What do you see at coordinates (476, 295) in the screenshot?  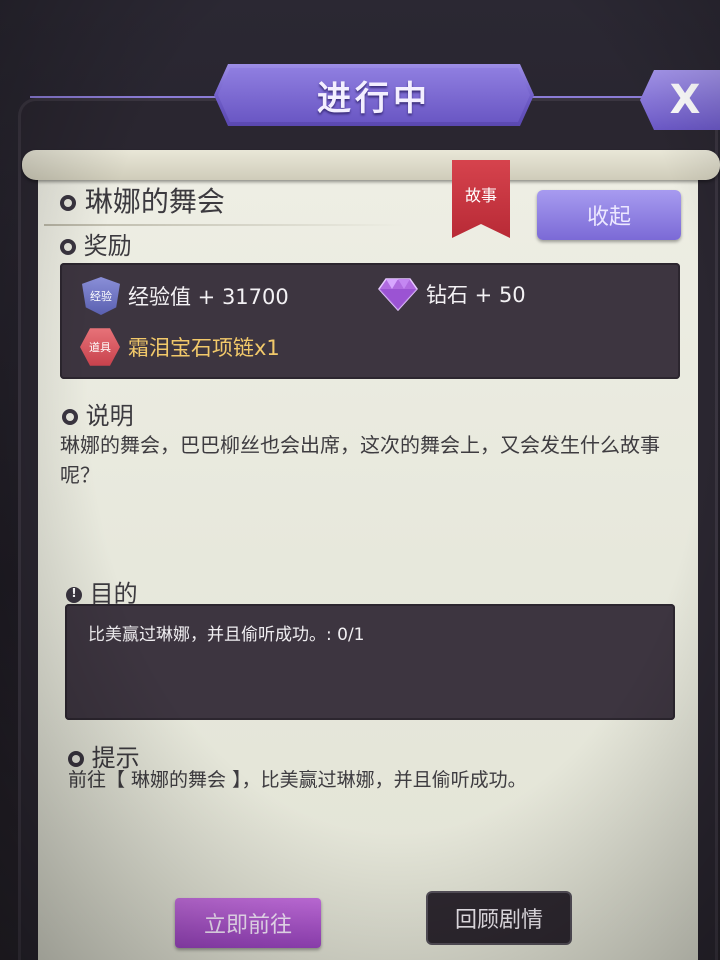 I see `reward-diamond-label: 钻石 + 50` at bounding box center [476, 295].